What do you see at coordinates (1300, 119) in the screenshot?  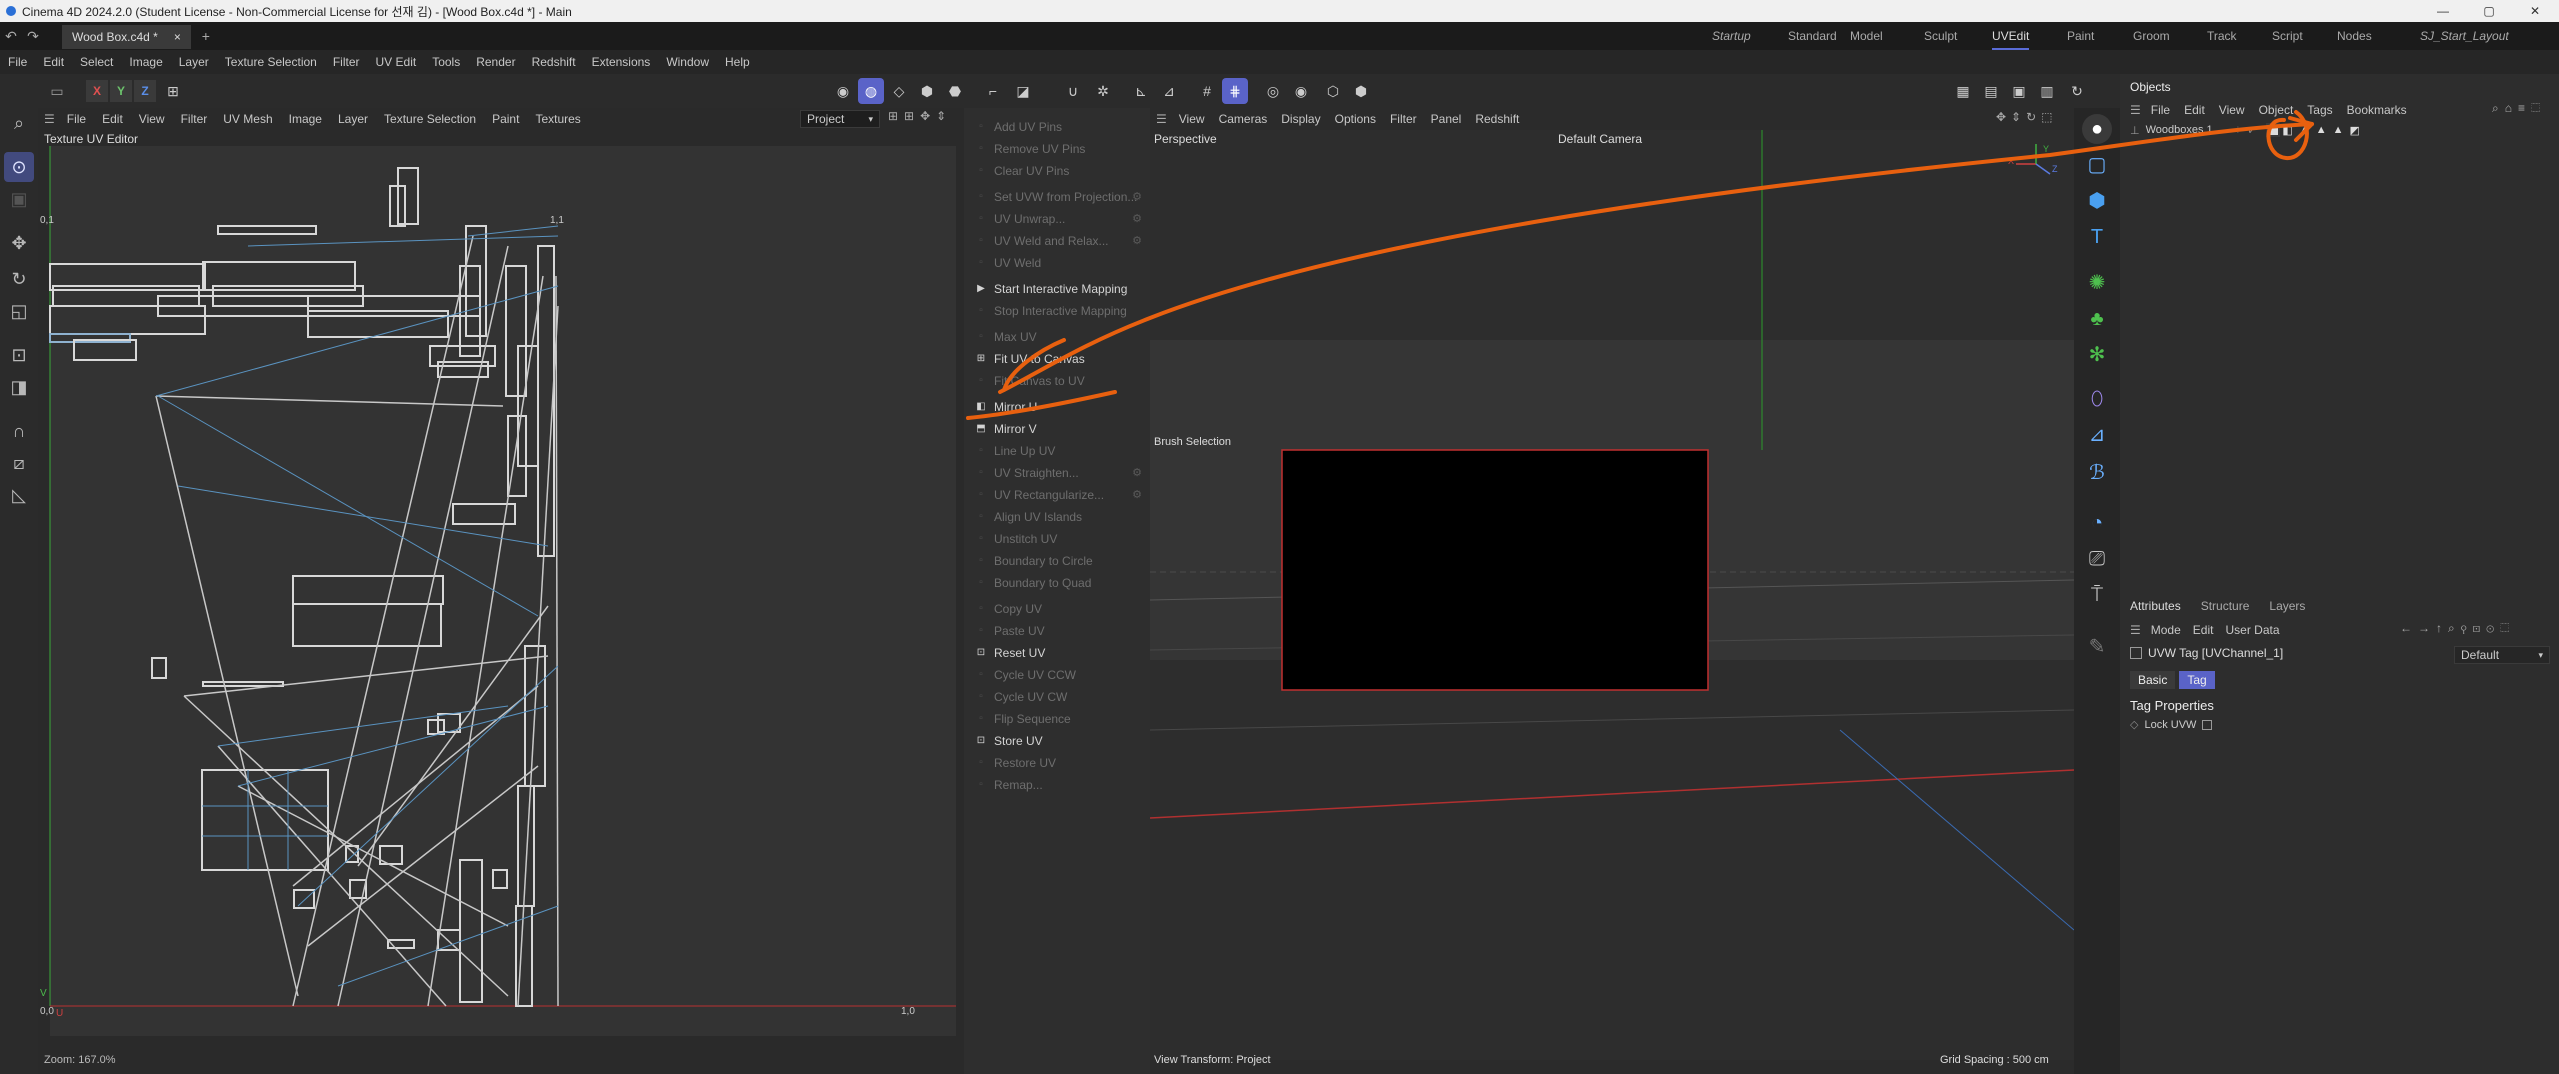 I see `viewport-menu-display: Display` at bounding box center [1300, 119].